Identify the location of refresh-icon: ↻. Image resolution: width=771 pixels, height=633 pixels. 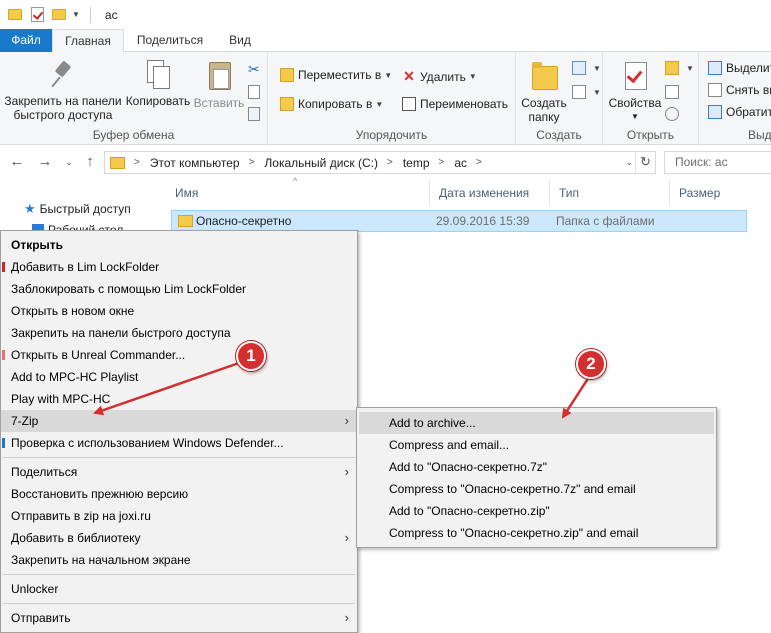
(645, 162).